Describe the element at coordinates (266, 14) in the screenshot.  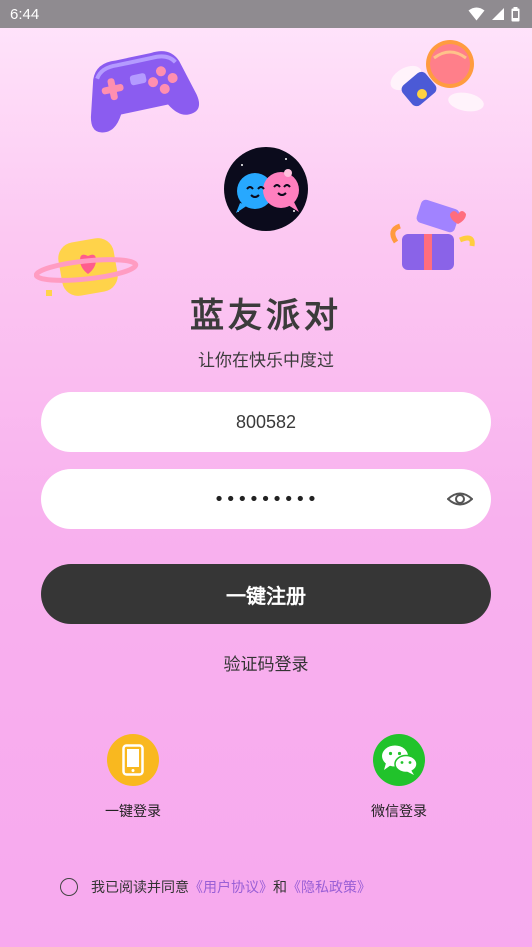
I see `status-bar: 6:44` at that location.